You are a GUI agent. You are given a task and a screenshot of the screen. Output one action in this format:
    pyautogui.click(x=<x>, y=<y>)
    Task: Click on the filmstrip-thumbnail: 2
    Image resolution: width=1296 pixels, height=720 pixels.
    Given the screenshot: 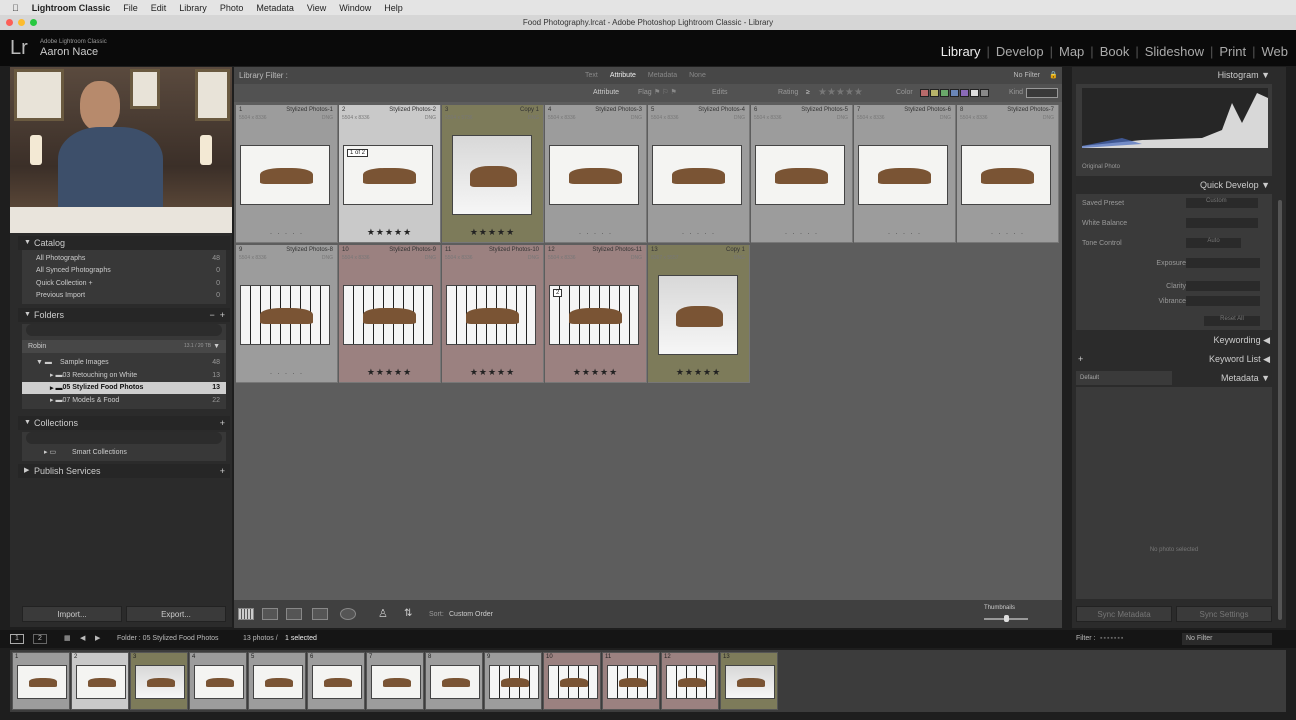 What is the action you would take?
    pyautogui.click(x=100, y=681)
    